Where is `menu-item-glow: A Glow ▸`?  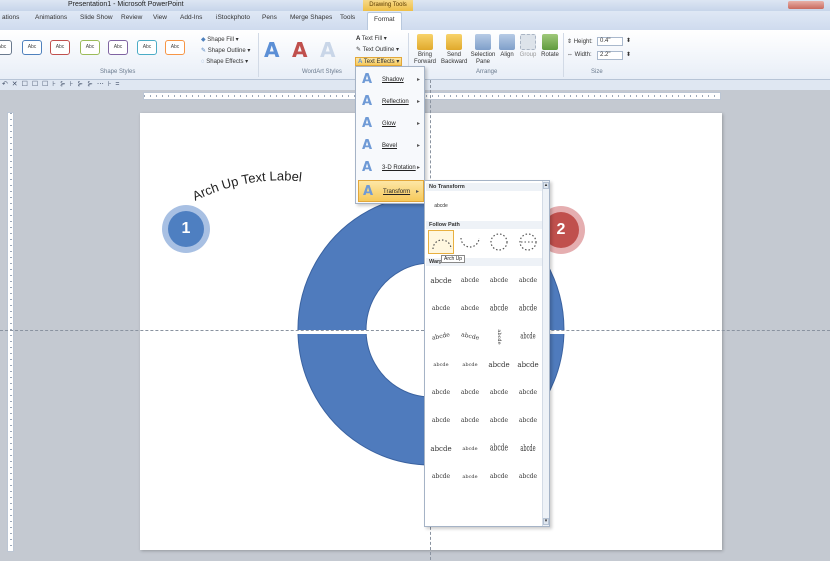
menu-item-glow: A Glow ▸ is located at coordinates (391, 124).